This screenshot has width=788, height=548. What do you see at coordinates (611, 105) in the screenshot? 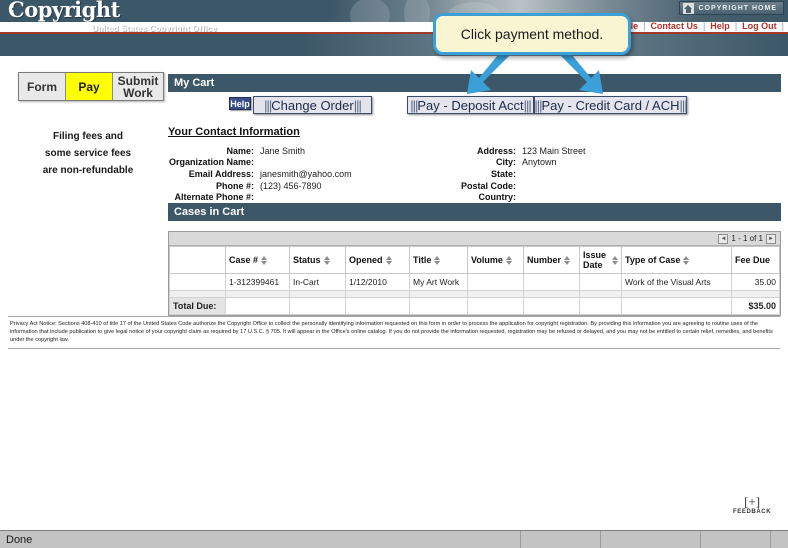
I see `pay-credit-card-ach-button: ||| Pay - Credit Card / ACH |||` at bounding box center [611, 105].